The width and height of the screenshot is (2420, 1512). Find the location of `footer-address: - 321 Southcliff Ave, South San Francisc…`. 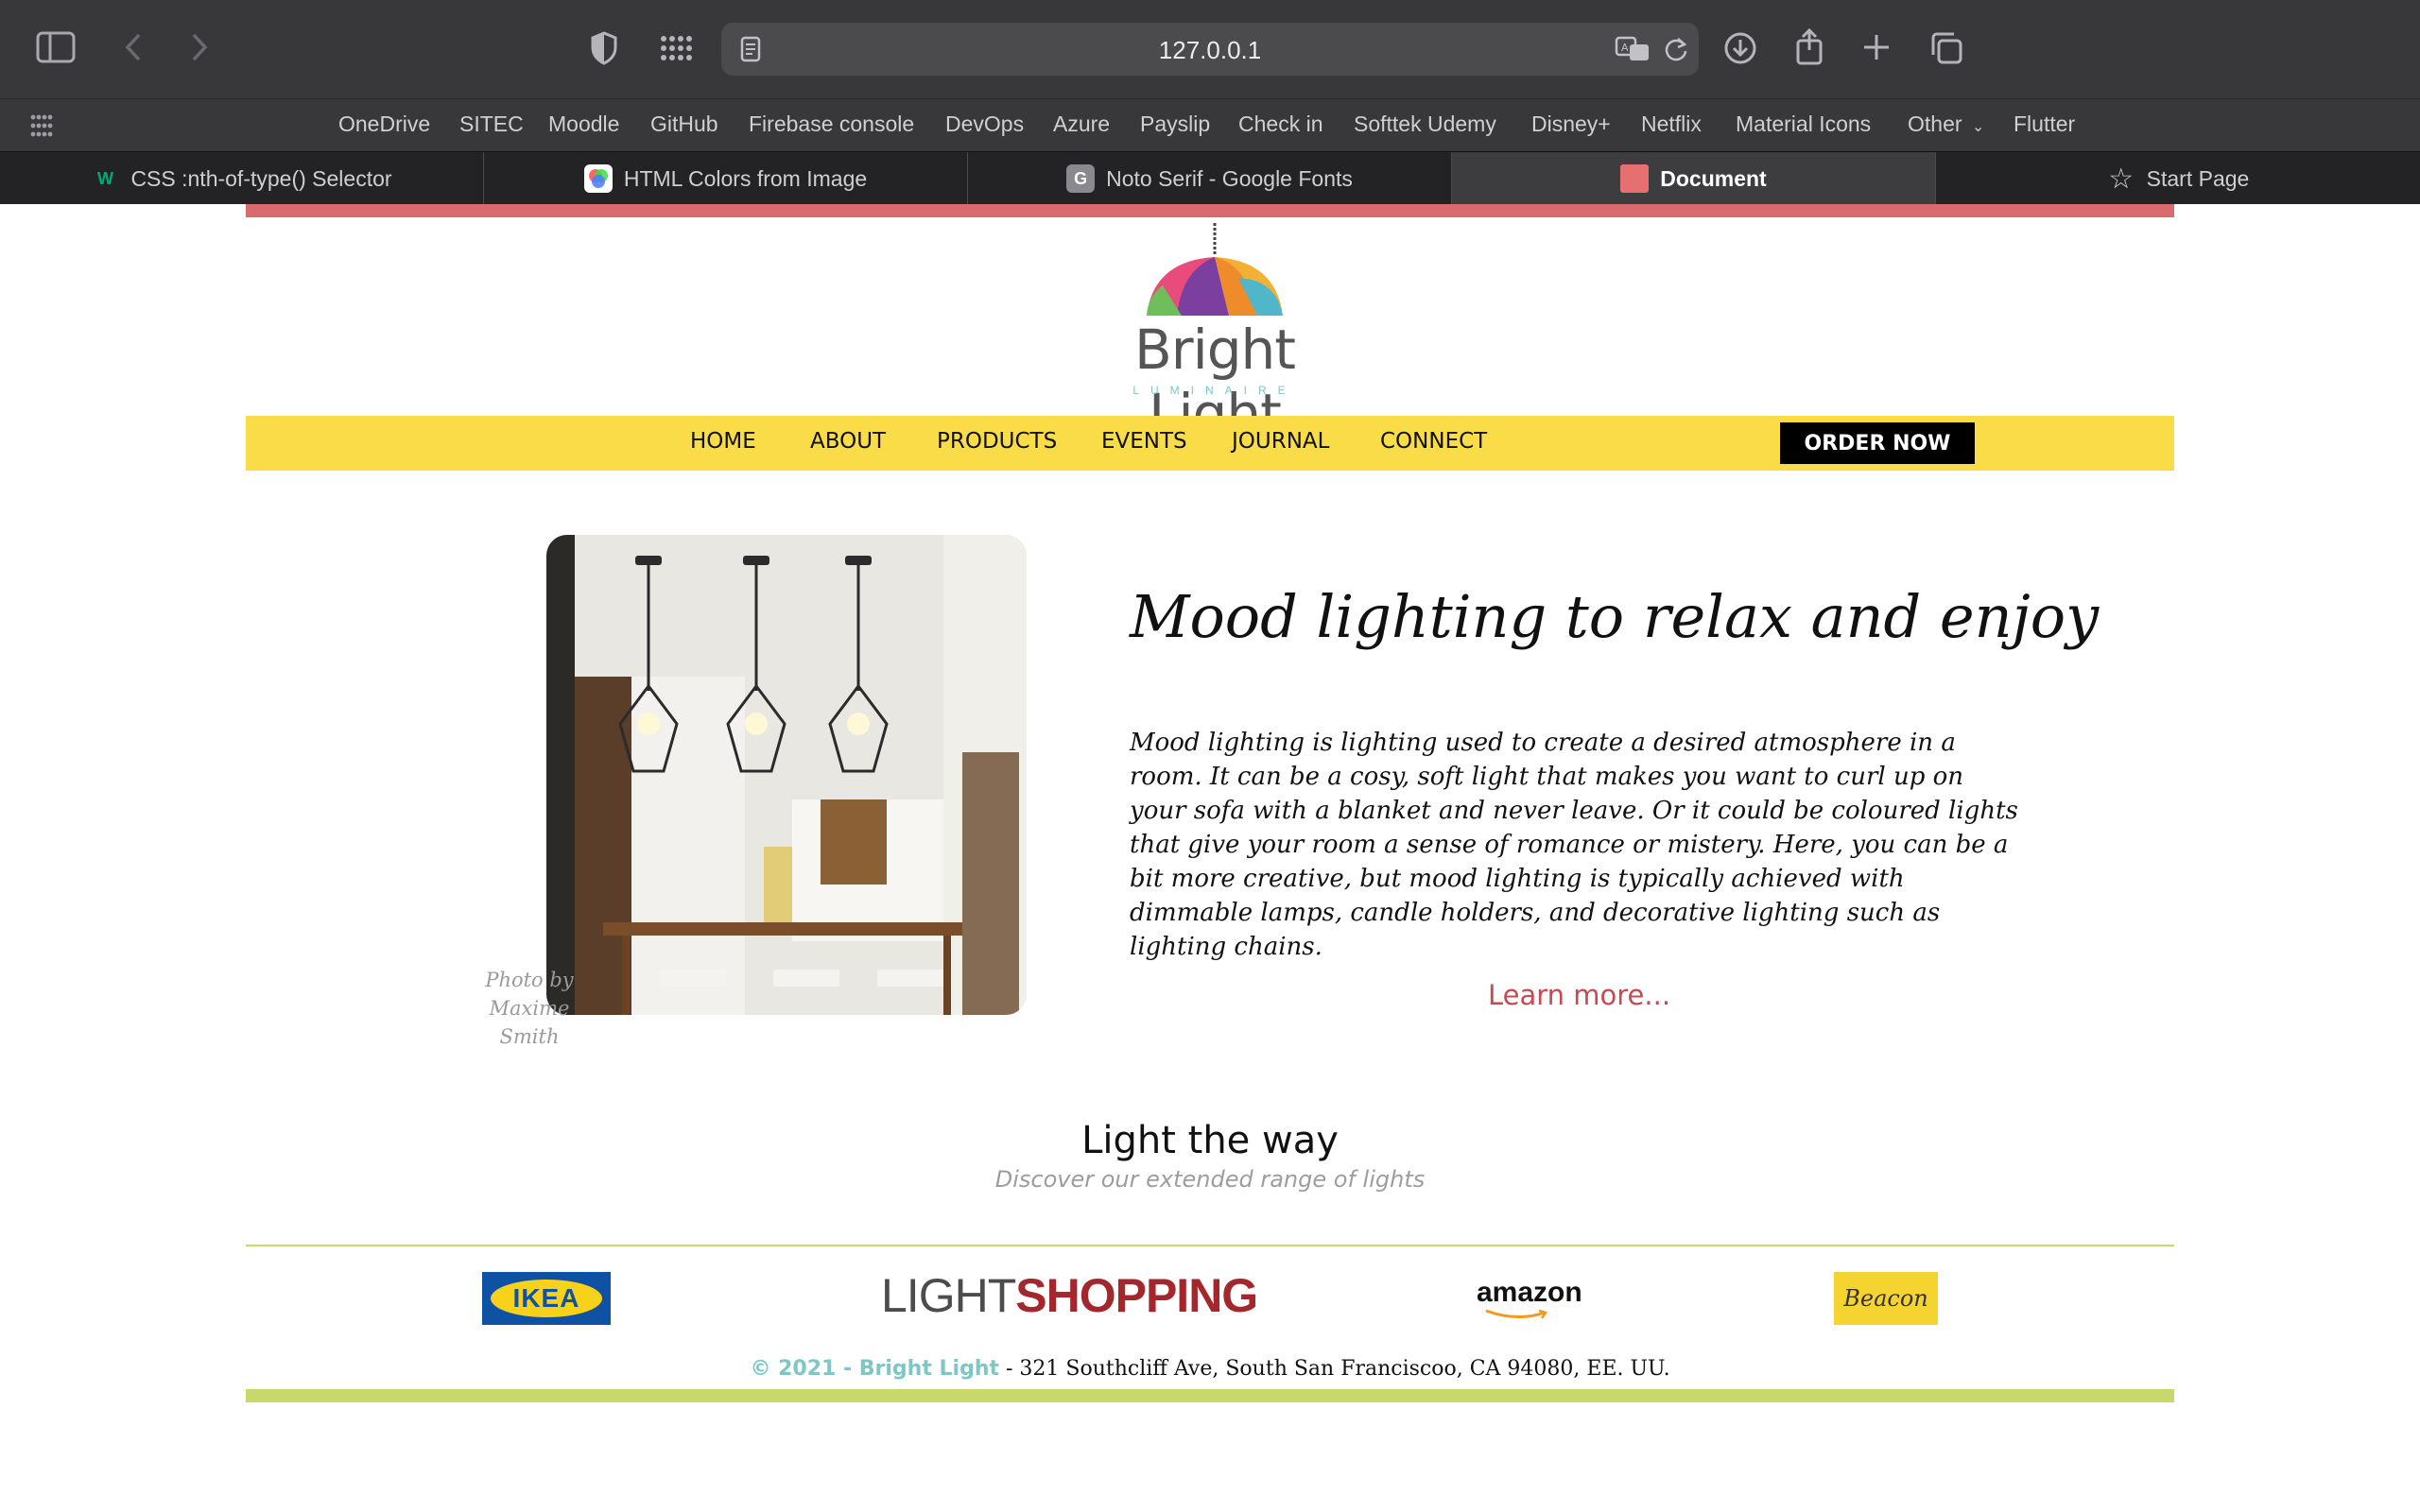

footer-address: - 321 Southcliff Ave, South San Francisc… is located at coordinates (1334, 1369).